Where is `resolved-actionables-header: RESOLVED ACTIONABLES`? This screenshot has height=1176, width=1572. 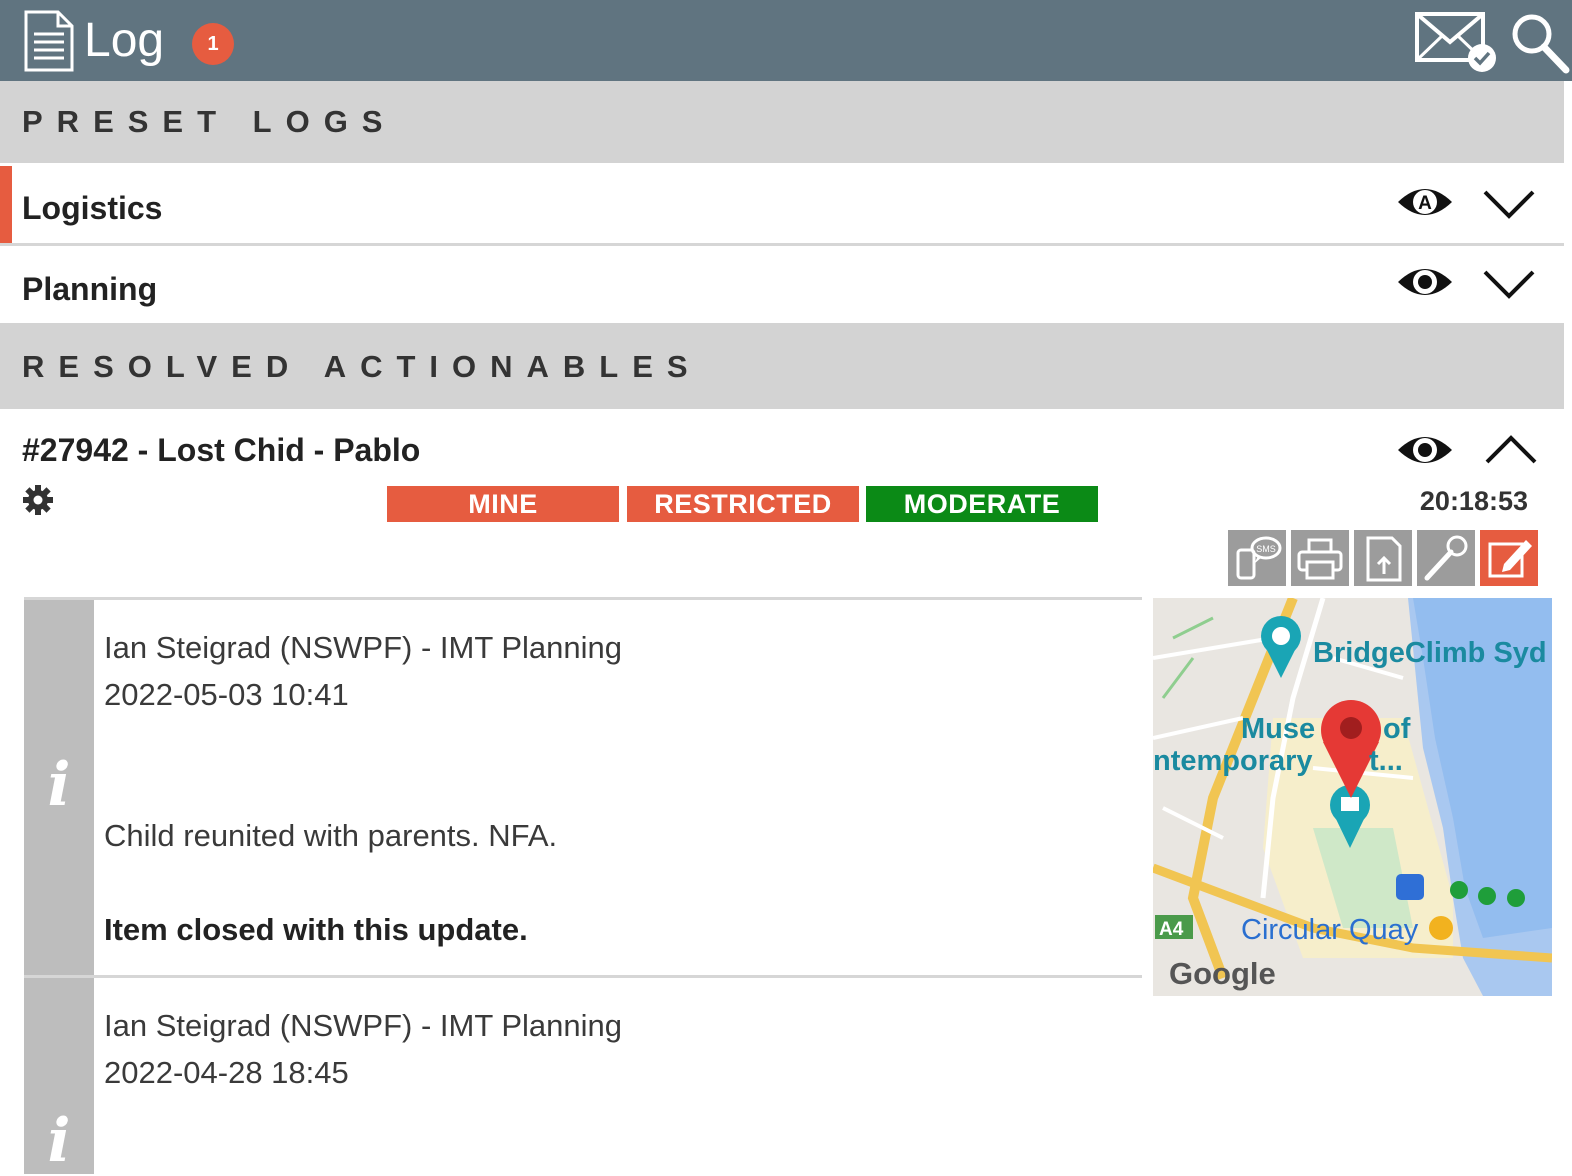
resolved-actionables-header: RESOLVED ACTIONABLES is located at coordinates (782, 366).